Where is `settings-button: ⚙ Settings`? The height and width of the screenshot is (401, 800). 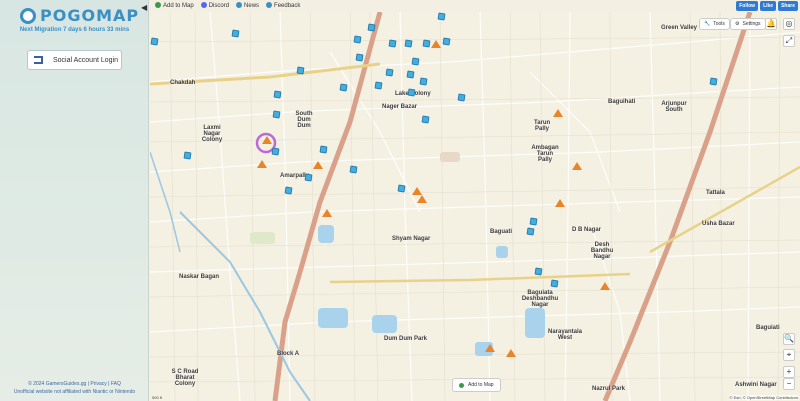
settings-button: ⚙ Settings is located at coordinates (748, 24).